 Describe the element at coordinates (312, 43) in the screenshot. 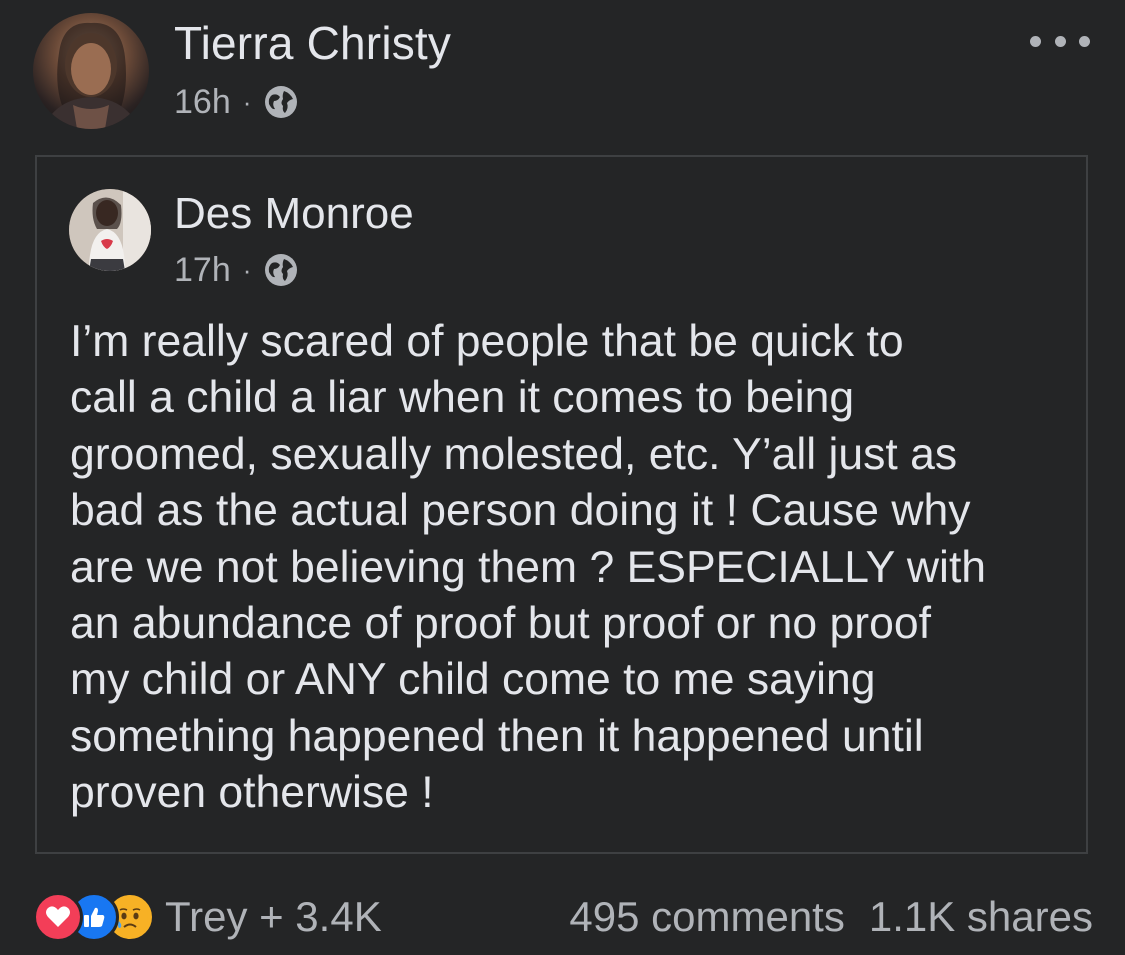

I see `author-name: Tierra Christy` at that location.